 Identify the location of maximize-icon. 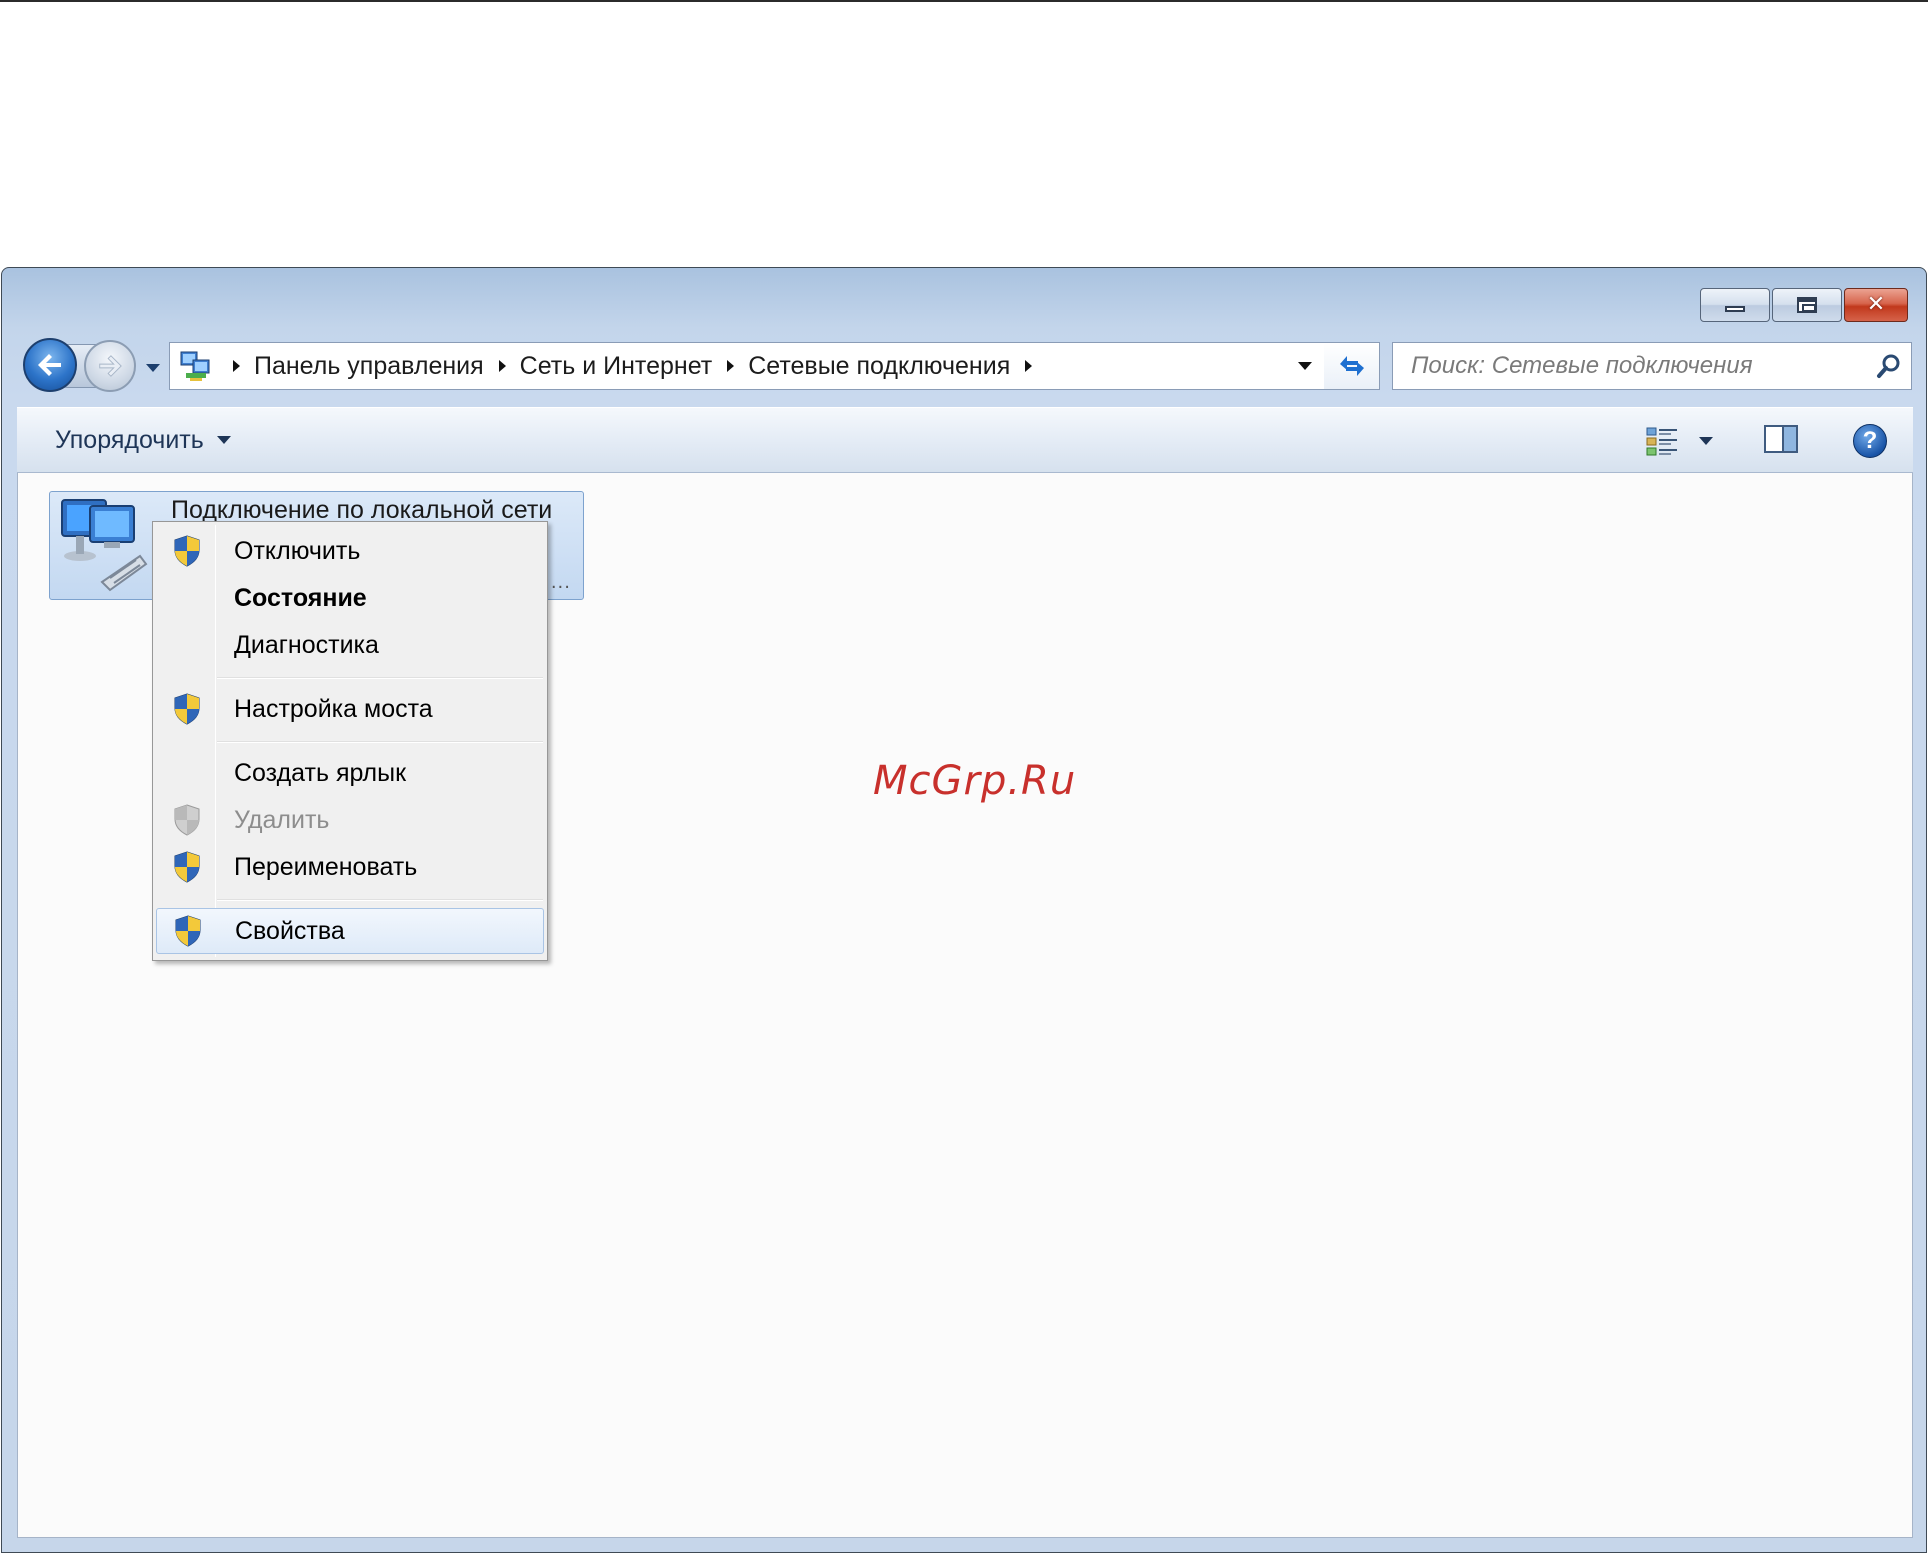
(1807, 305).